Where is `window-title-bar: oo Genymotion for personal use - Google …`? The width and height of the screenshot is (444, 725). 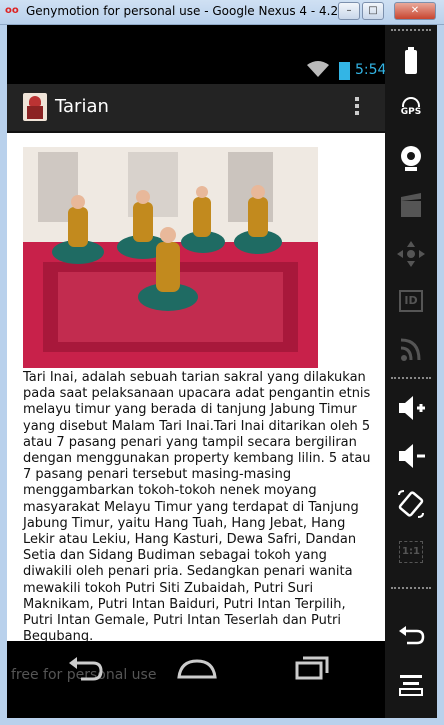
window-title-bar: oo Genymotion for personal use - Google … is located at coordinates (222, 12).